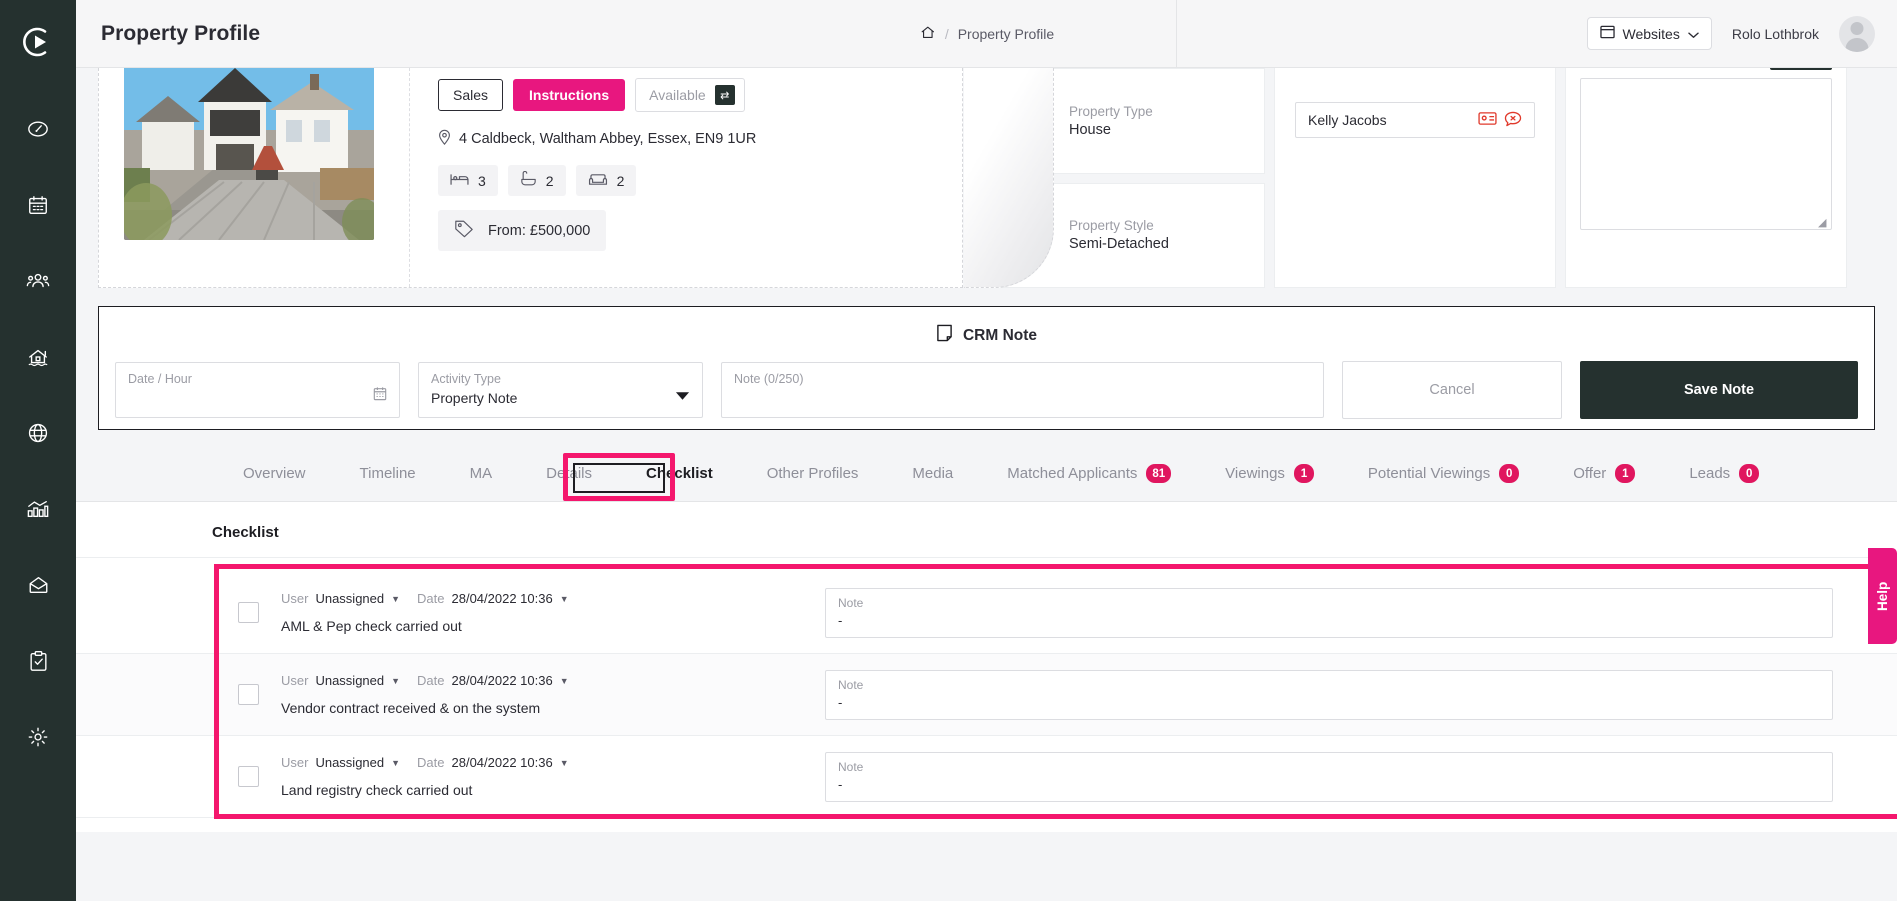 The height and width of the screenshot is (901, 1897). I want to click on status-row: Sales Instructions Available ⇄, so click(700, 95).